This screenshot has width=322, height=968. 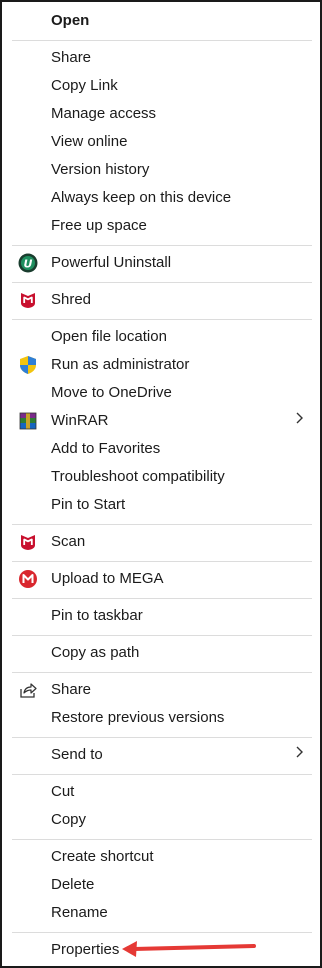 I want to click on menu-item-label: Move to OneDrive, so click(x=111, y=392).